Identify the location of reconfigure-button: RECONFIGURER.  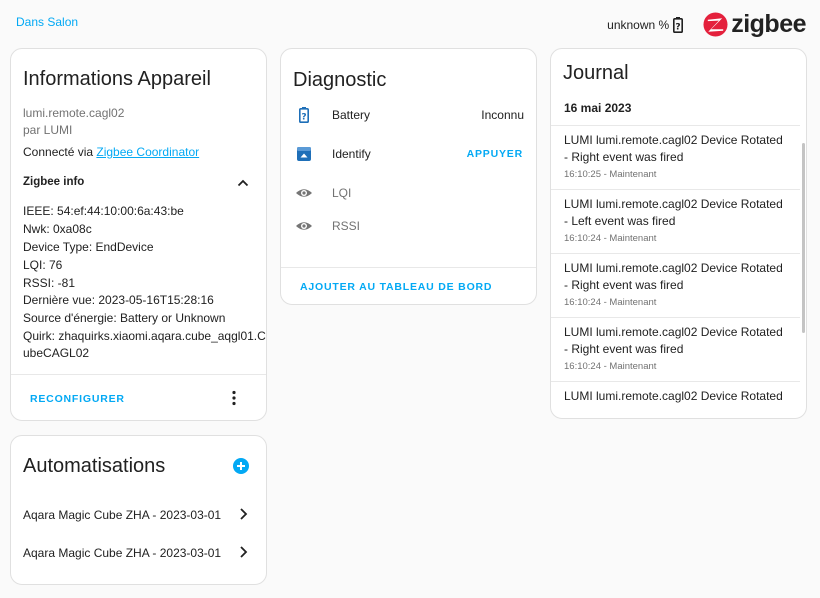
(77, 399).